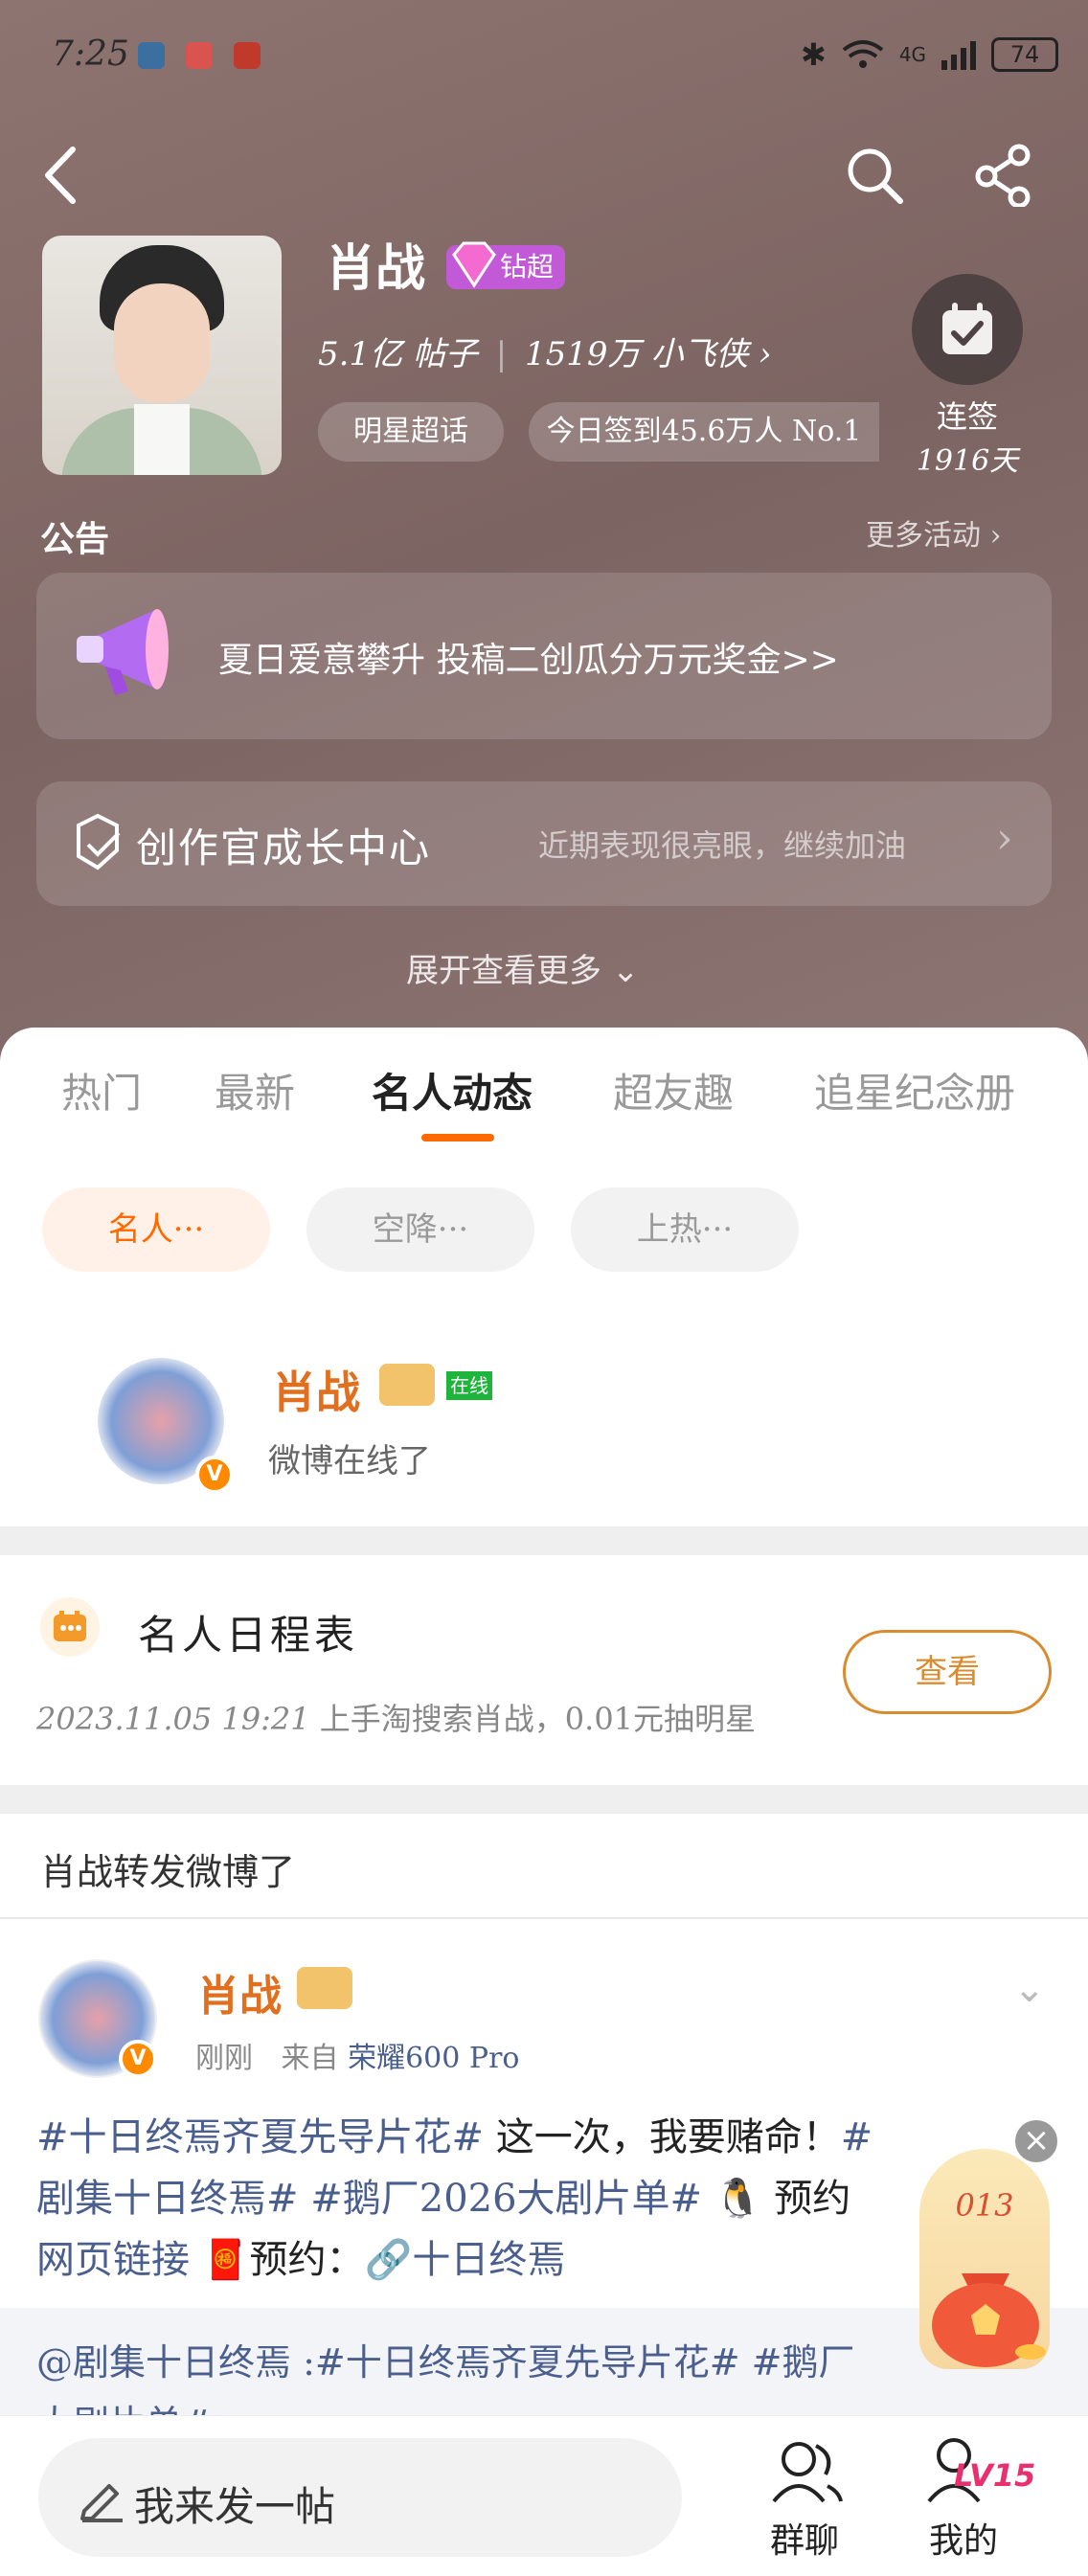 The width and height of the screenshot is (1088, 2576). Describe the element at coordinates (995, 2475) in the screenshot. I see `level-badge: LV15` at that location.